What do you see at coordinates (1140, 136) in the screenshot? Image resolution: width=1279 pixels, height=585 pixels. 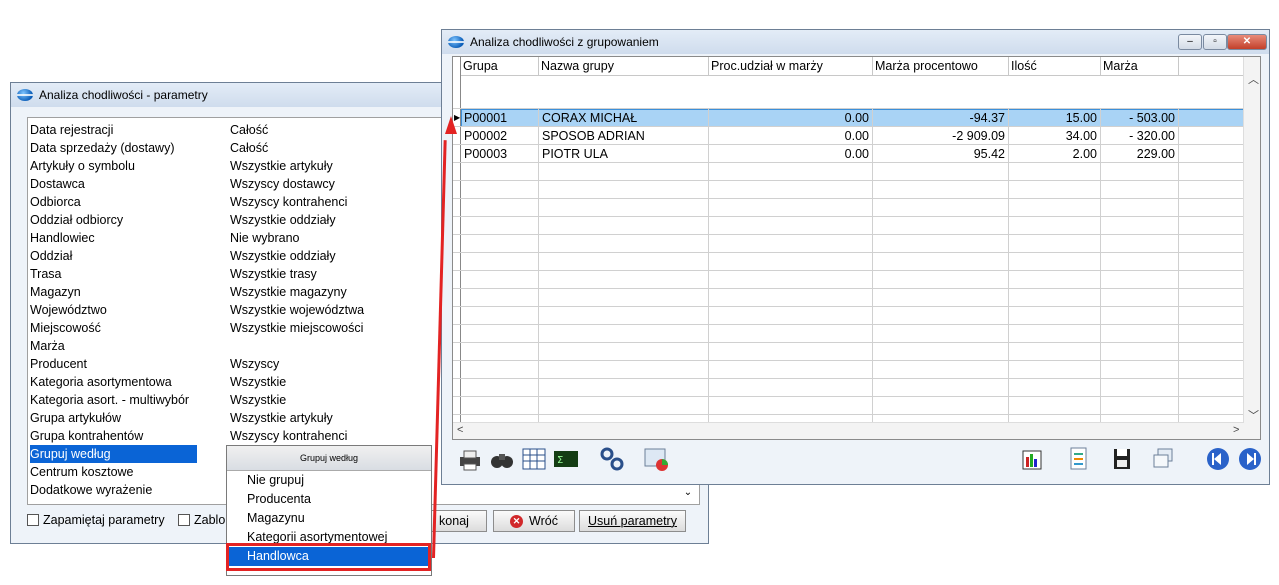 I see `table-cell: - 320.00` at bounding box center [1140, 136].